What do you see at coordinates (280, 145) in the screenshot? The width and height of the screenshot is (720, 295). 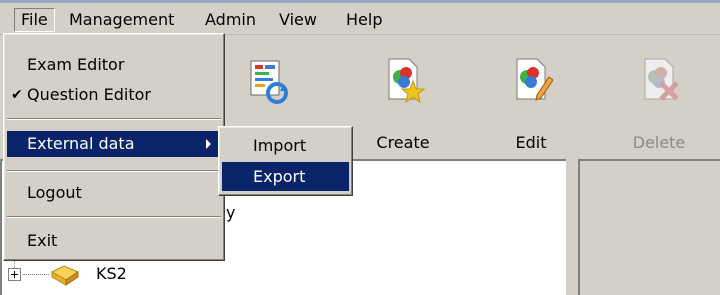 I see `submenu-item-label: Import` at bounding box center [280, 145].